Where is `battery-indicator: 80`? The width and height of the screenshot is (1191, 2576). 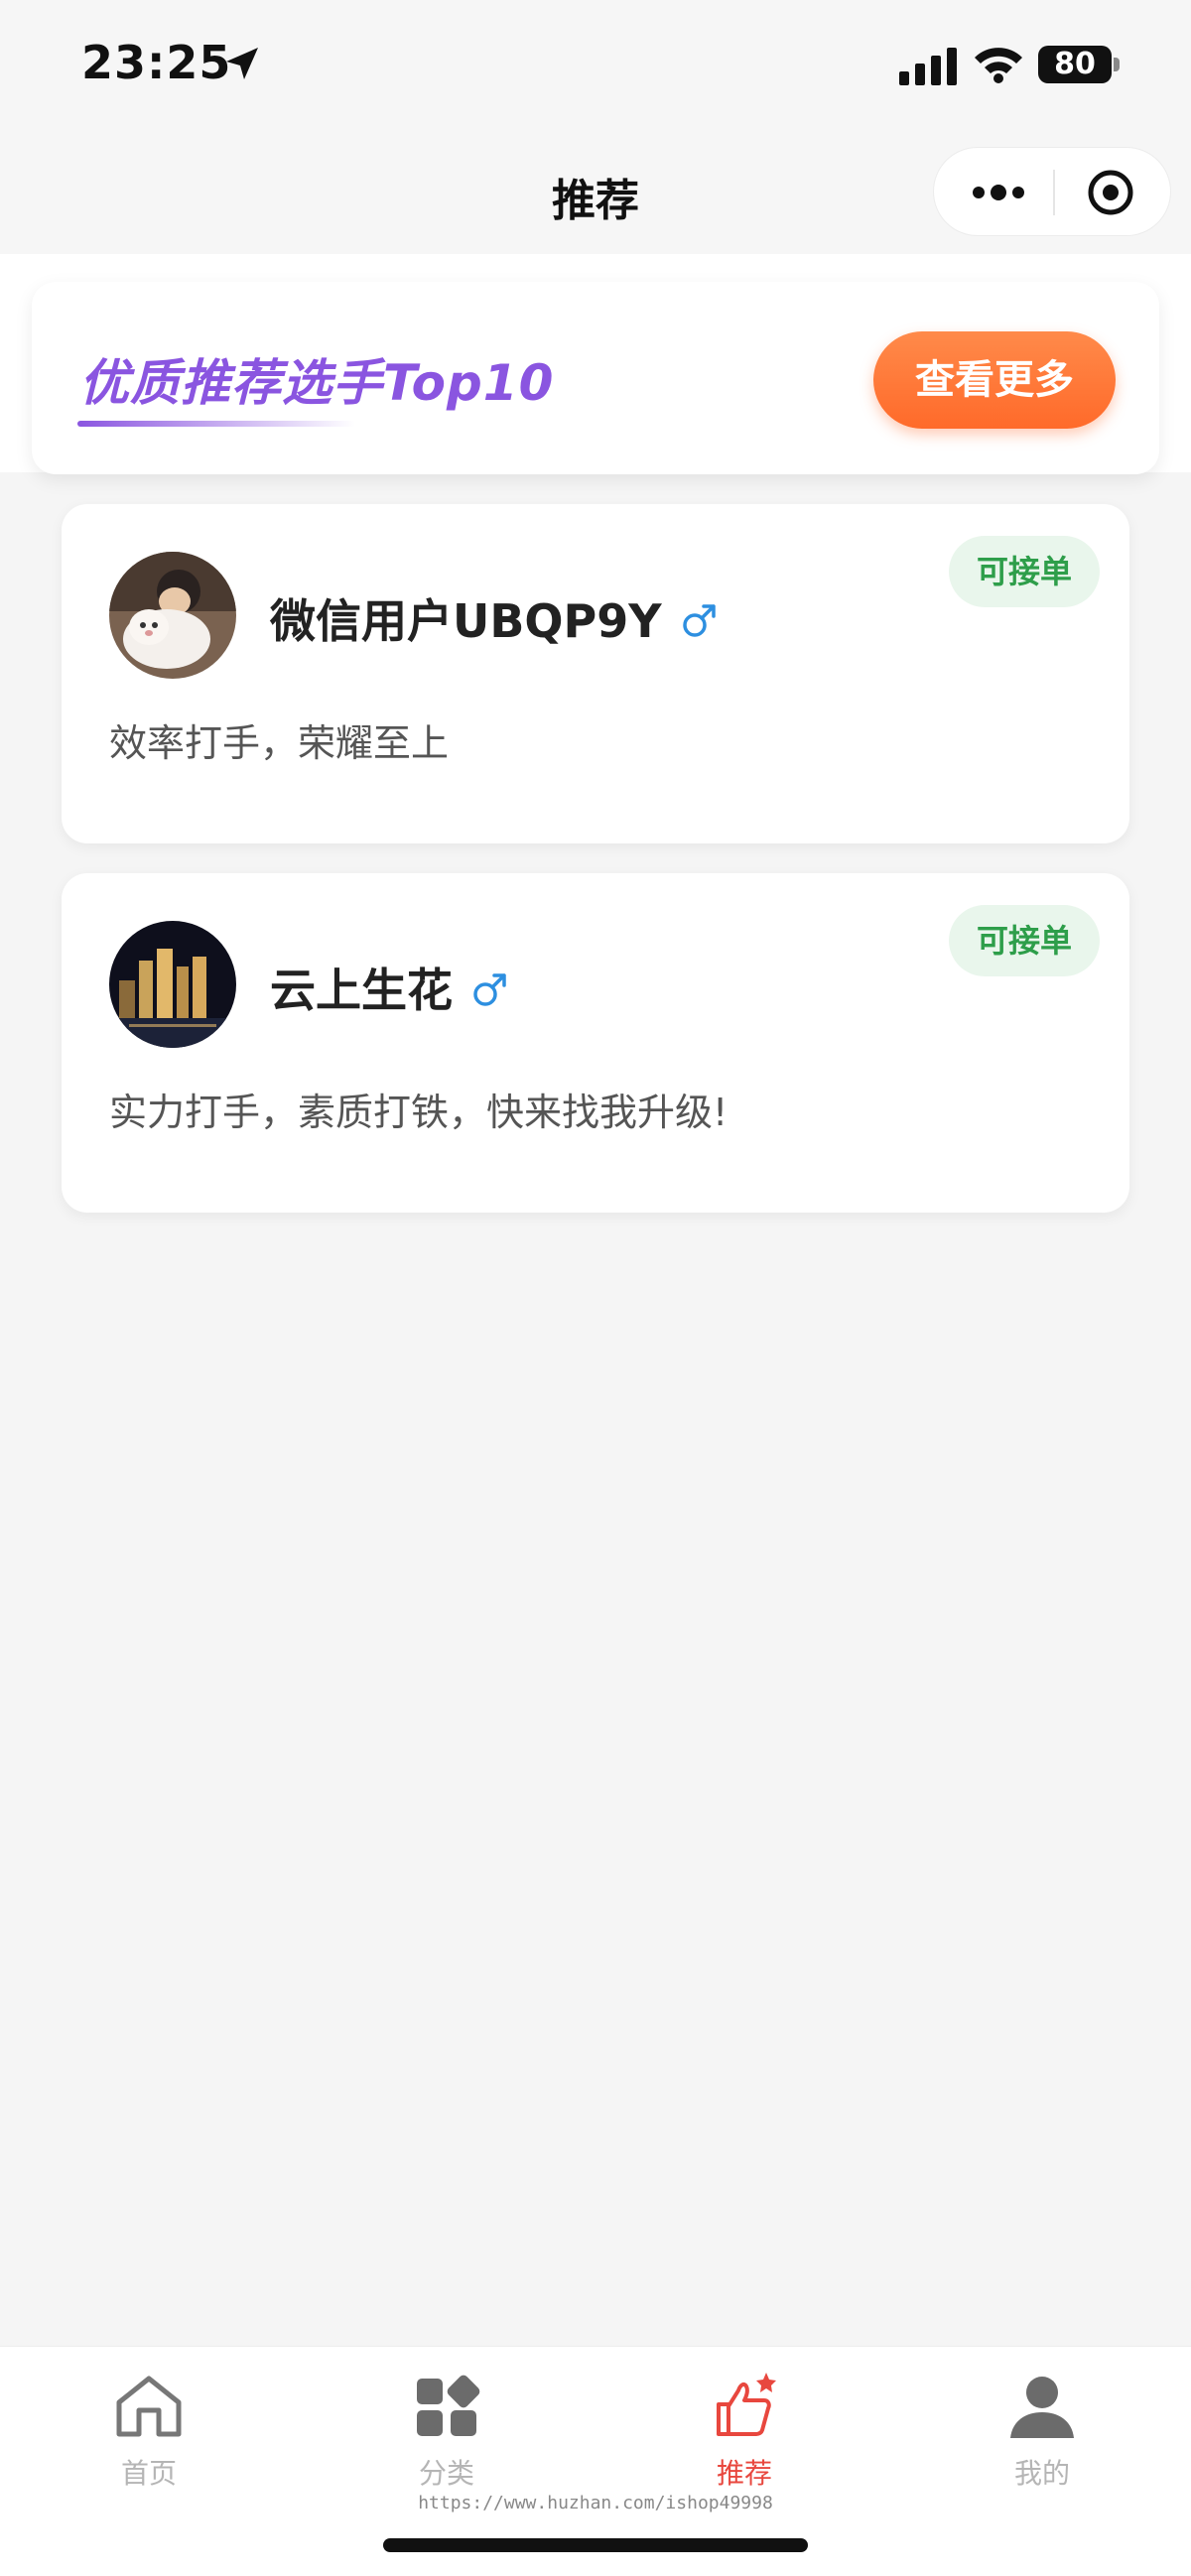 battery-indicator: 80 is located at coordinates (1075, 65).